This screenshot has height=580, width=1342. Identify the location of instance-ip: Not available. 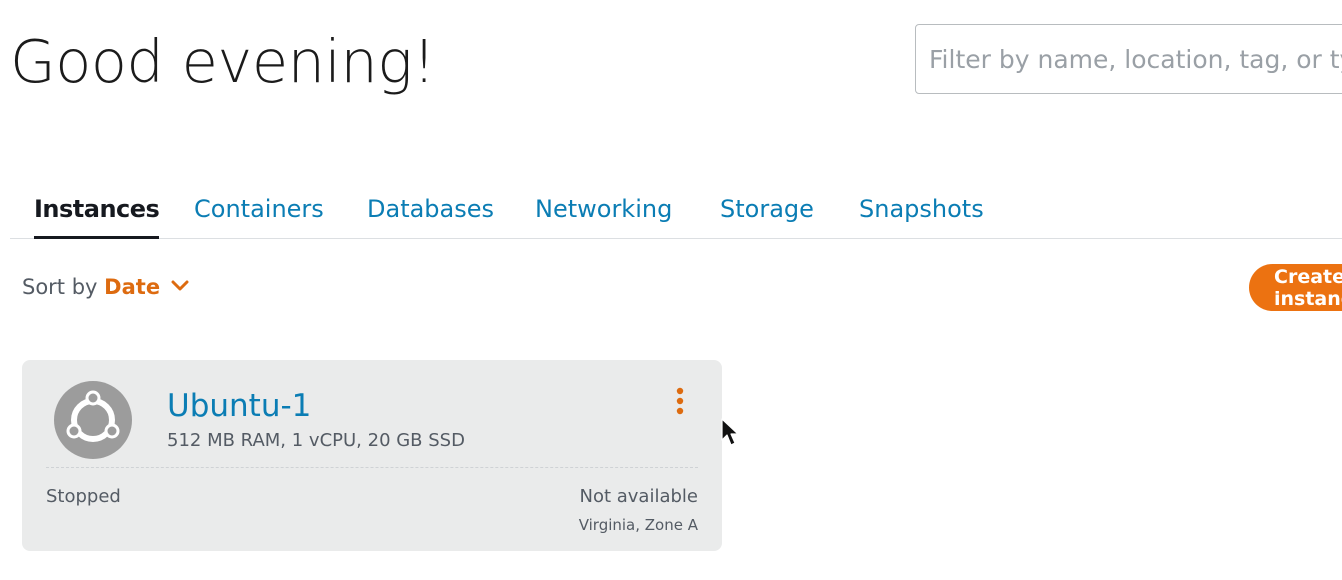
(638, 496).